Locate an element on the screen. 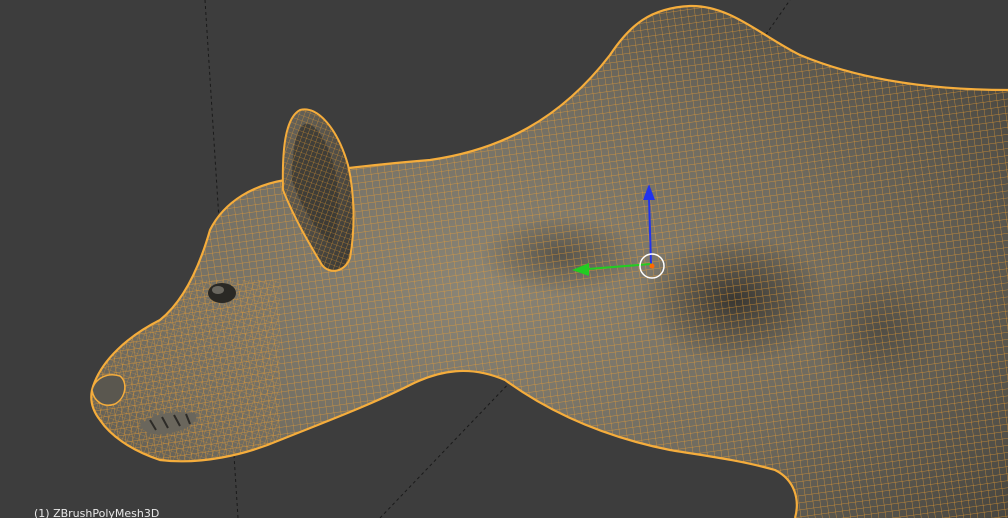 This screenshot has width=1008, height=518. gizmo-center-dot is located at coordinates (652, 266).